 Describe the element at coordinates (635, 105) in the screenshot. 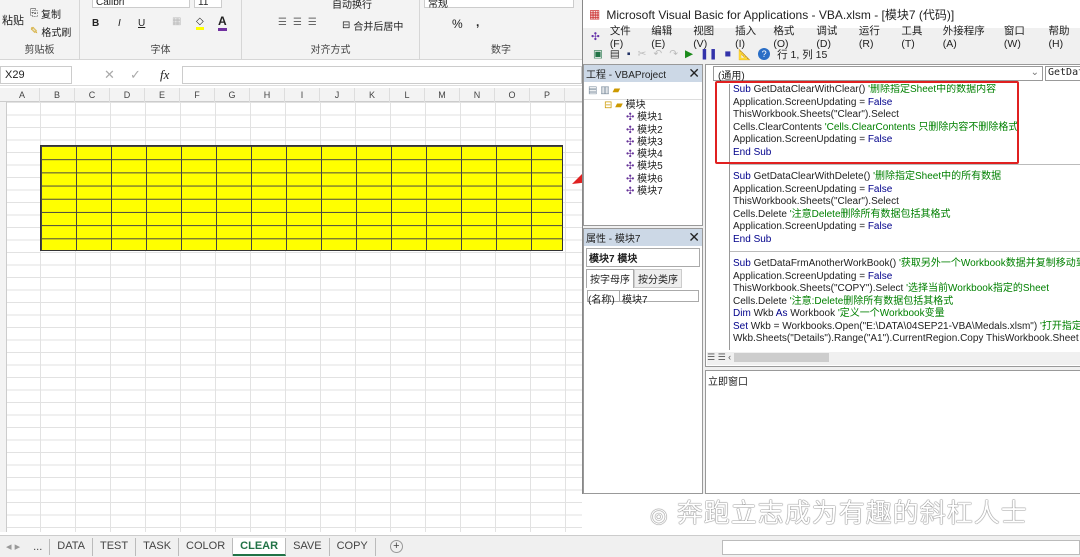

I see `folder-label: 模块` at that location.